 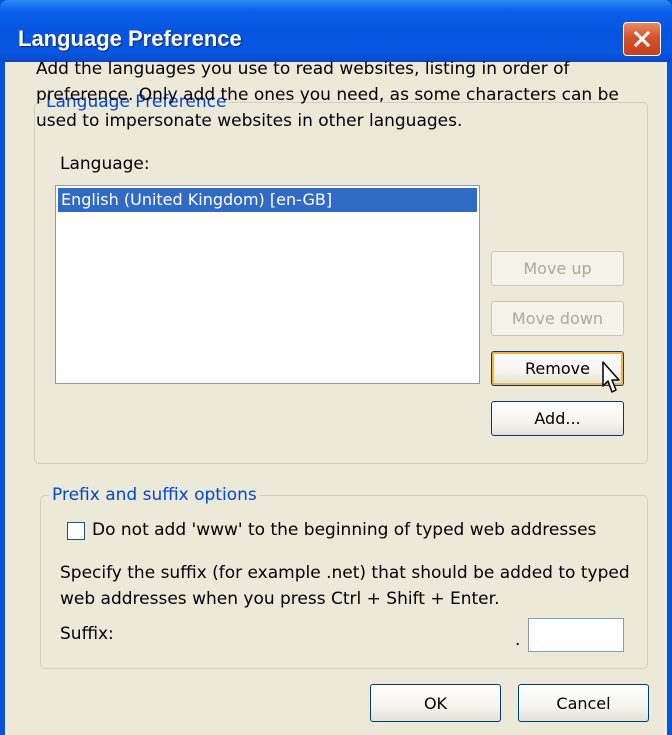 I want to click on prefix-group-legend: Prefix and suffix options, so click(x=154, y=495).